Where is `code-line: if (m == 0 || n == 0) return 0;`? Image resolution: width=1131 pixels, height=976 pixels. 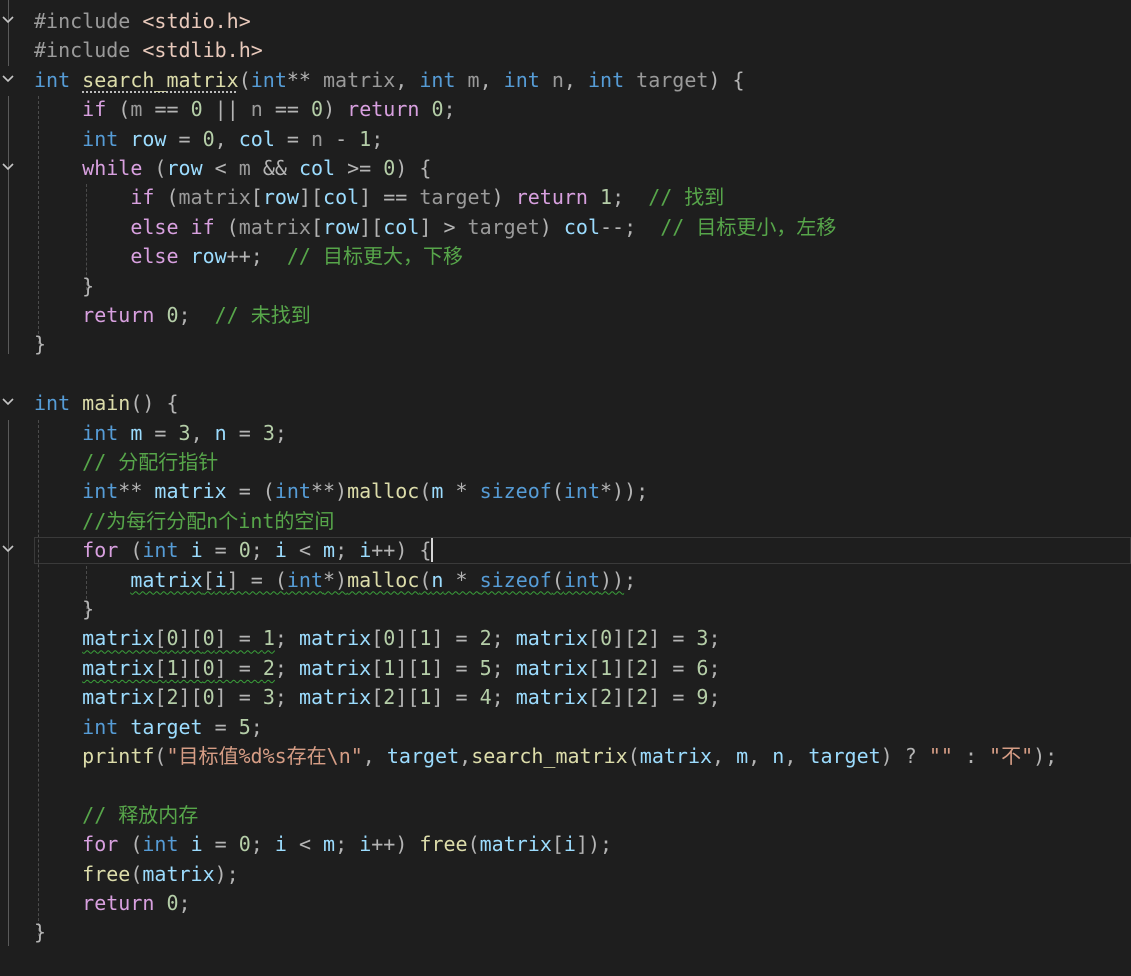 code-line: if (m == 0 || n == 0) return 0; is located at coordinates (565, 109).